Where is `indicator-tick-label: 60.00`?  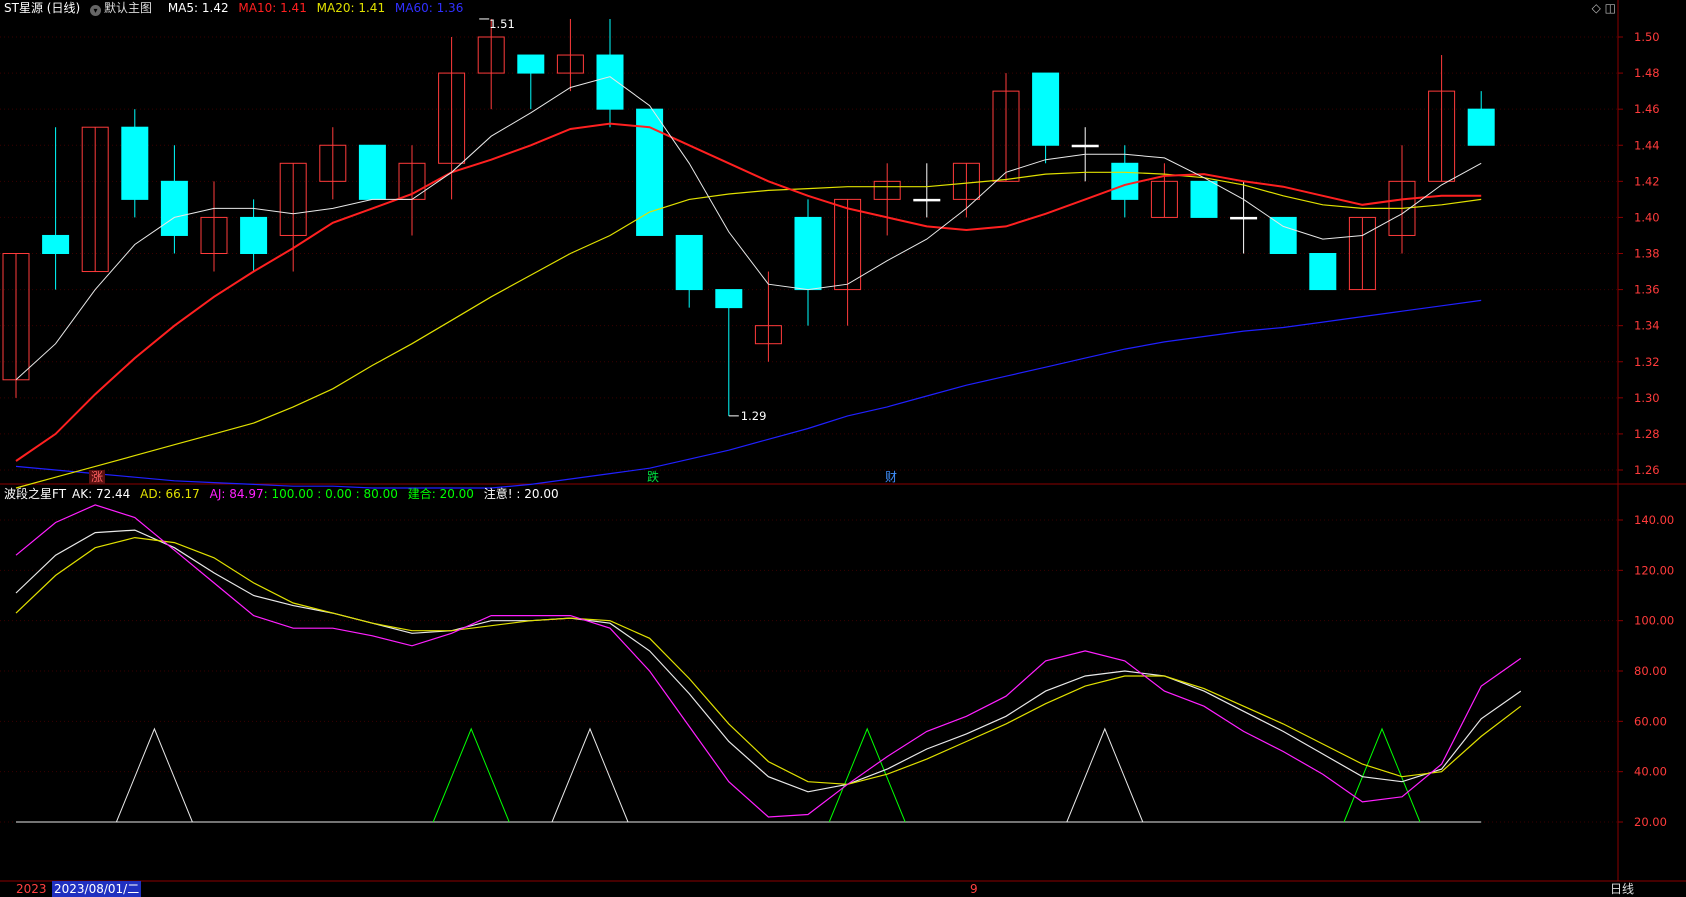
indicator-tick-label: 60.00 is located at coordinates (1650, 721).